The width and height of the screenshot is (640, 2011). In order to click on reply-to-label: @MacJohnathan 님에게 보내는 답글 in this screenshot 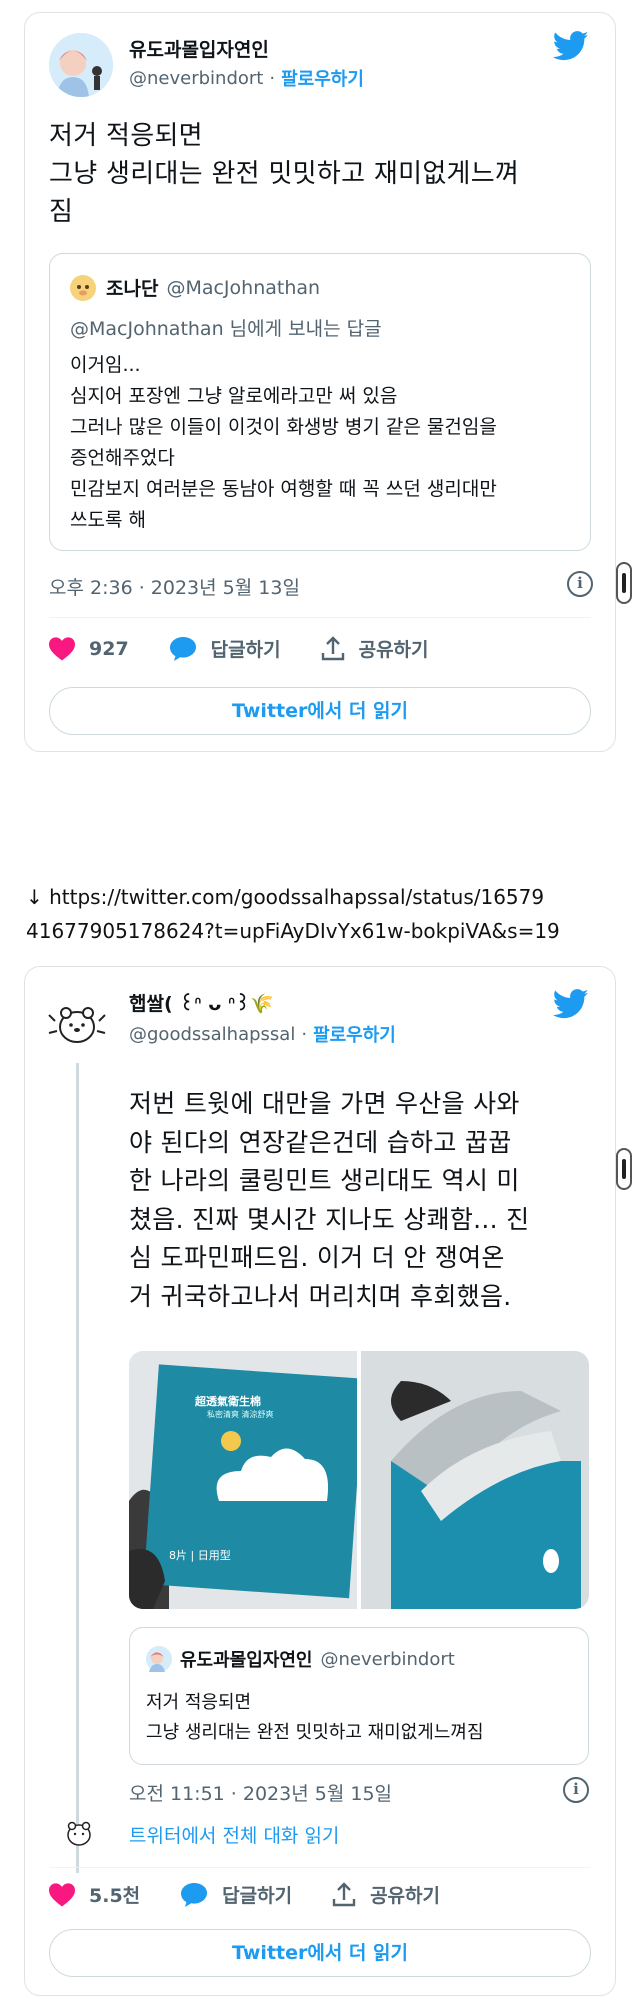, I will do `click(226, 329)`.